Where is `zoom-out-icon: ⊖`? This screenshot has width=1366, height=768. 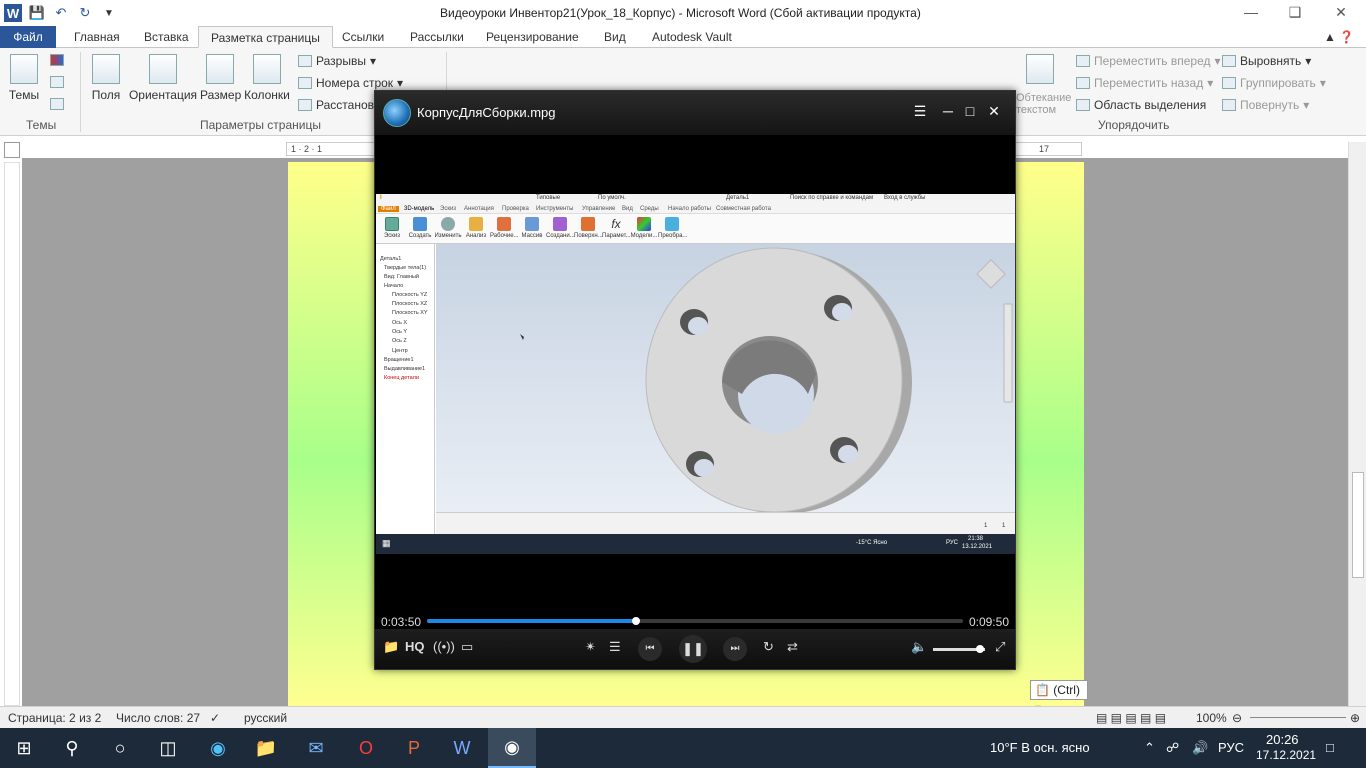 zoom-out-icon: ⊖ is located at coordinates (1237, 718).